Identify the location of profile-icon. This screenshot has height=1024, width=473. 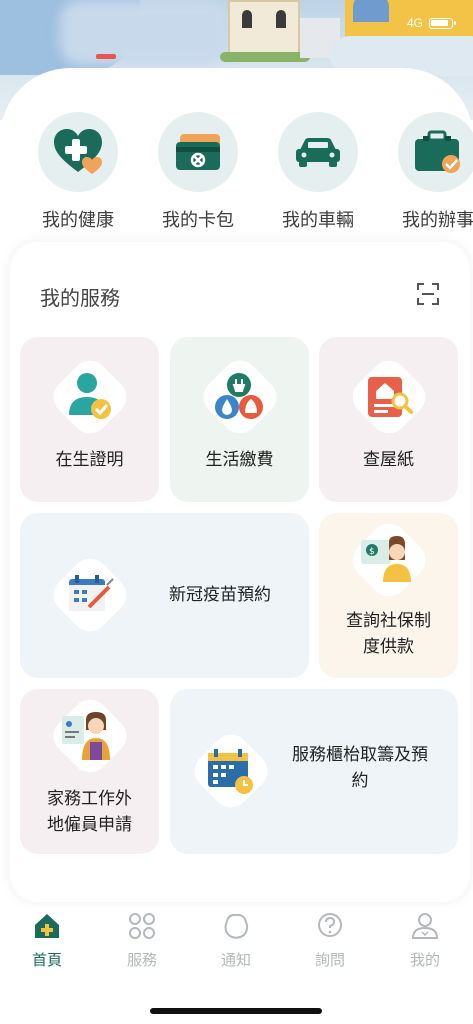
(425, 926).